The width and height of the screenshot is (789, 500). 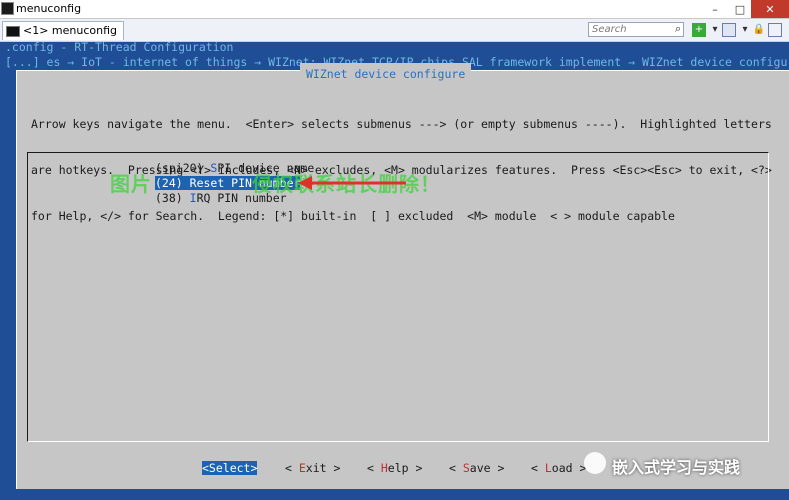 What do you see at coordinates (729, 30) in the screenshot?
I see `view-icon` at bounding box center [729, 30].